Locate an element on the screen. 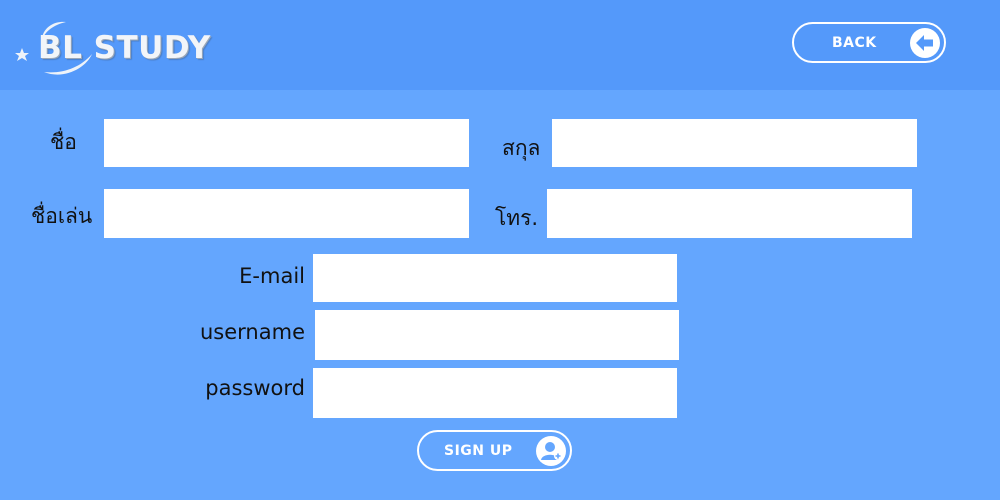  app-logo: BL STUDY is located at coordinates (114, 49).